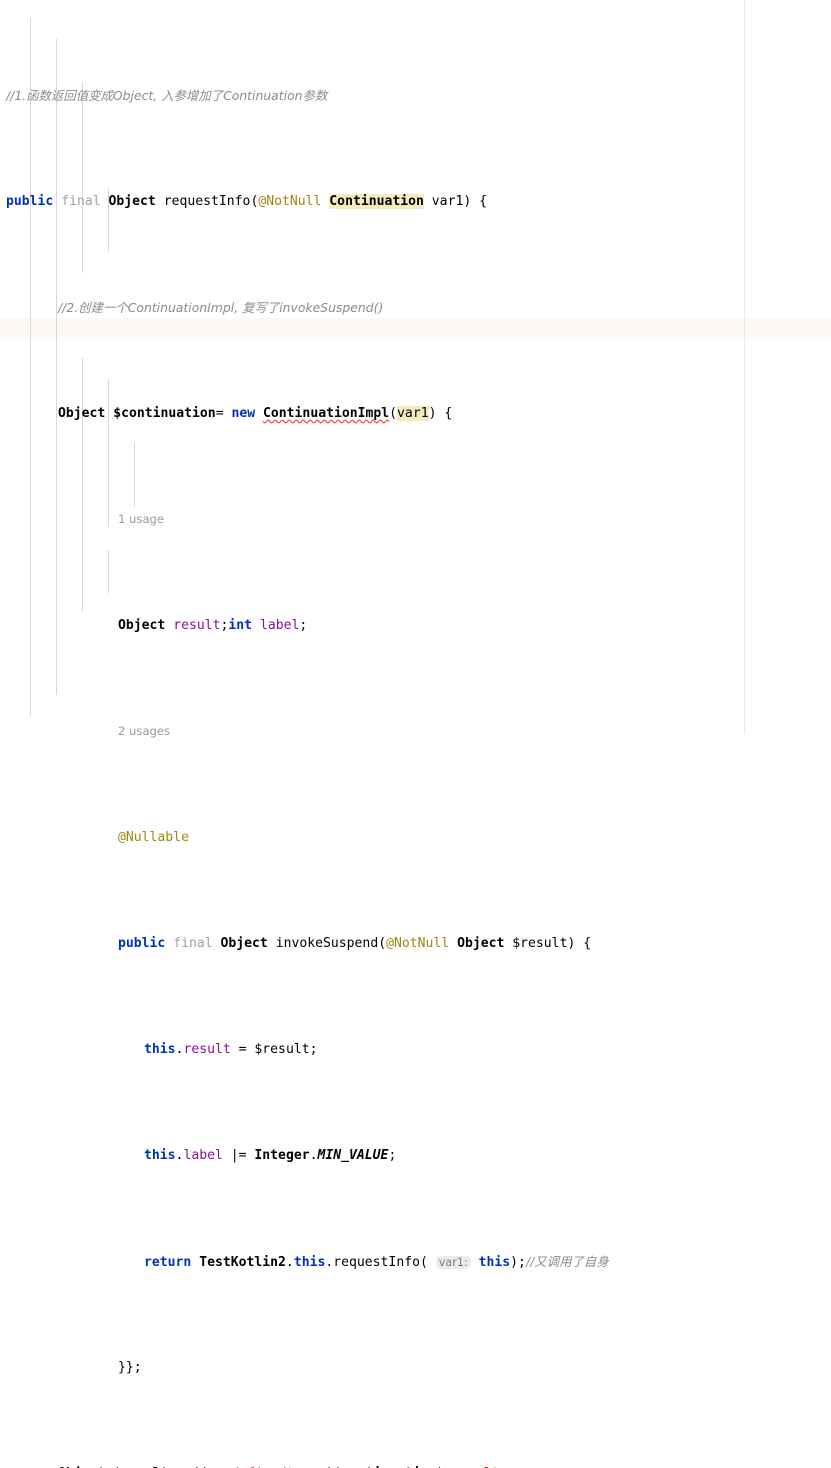 The height and width of the screenshot is (1468, 831). I want to click on inlay-hint-var1: var1:, so click(453, 1262).